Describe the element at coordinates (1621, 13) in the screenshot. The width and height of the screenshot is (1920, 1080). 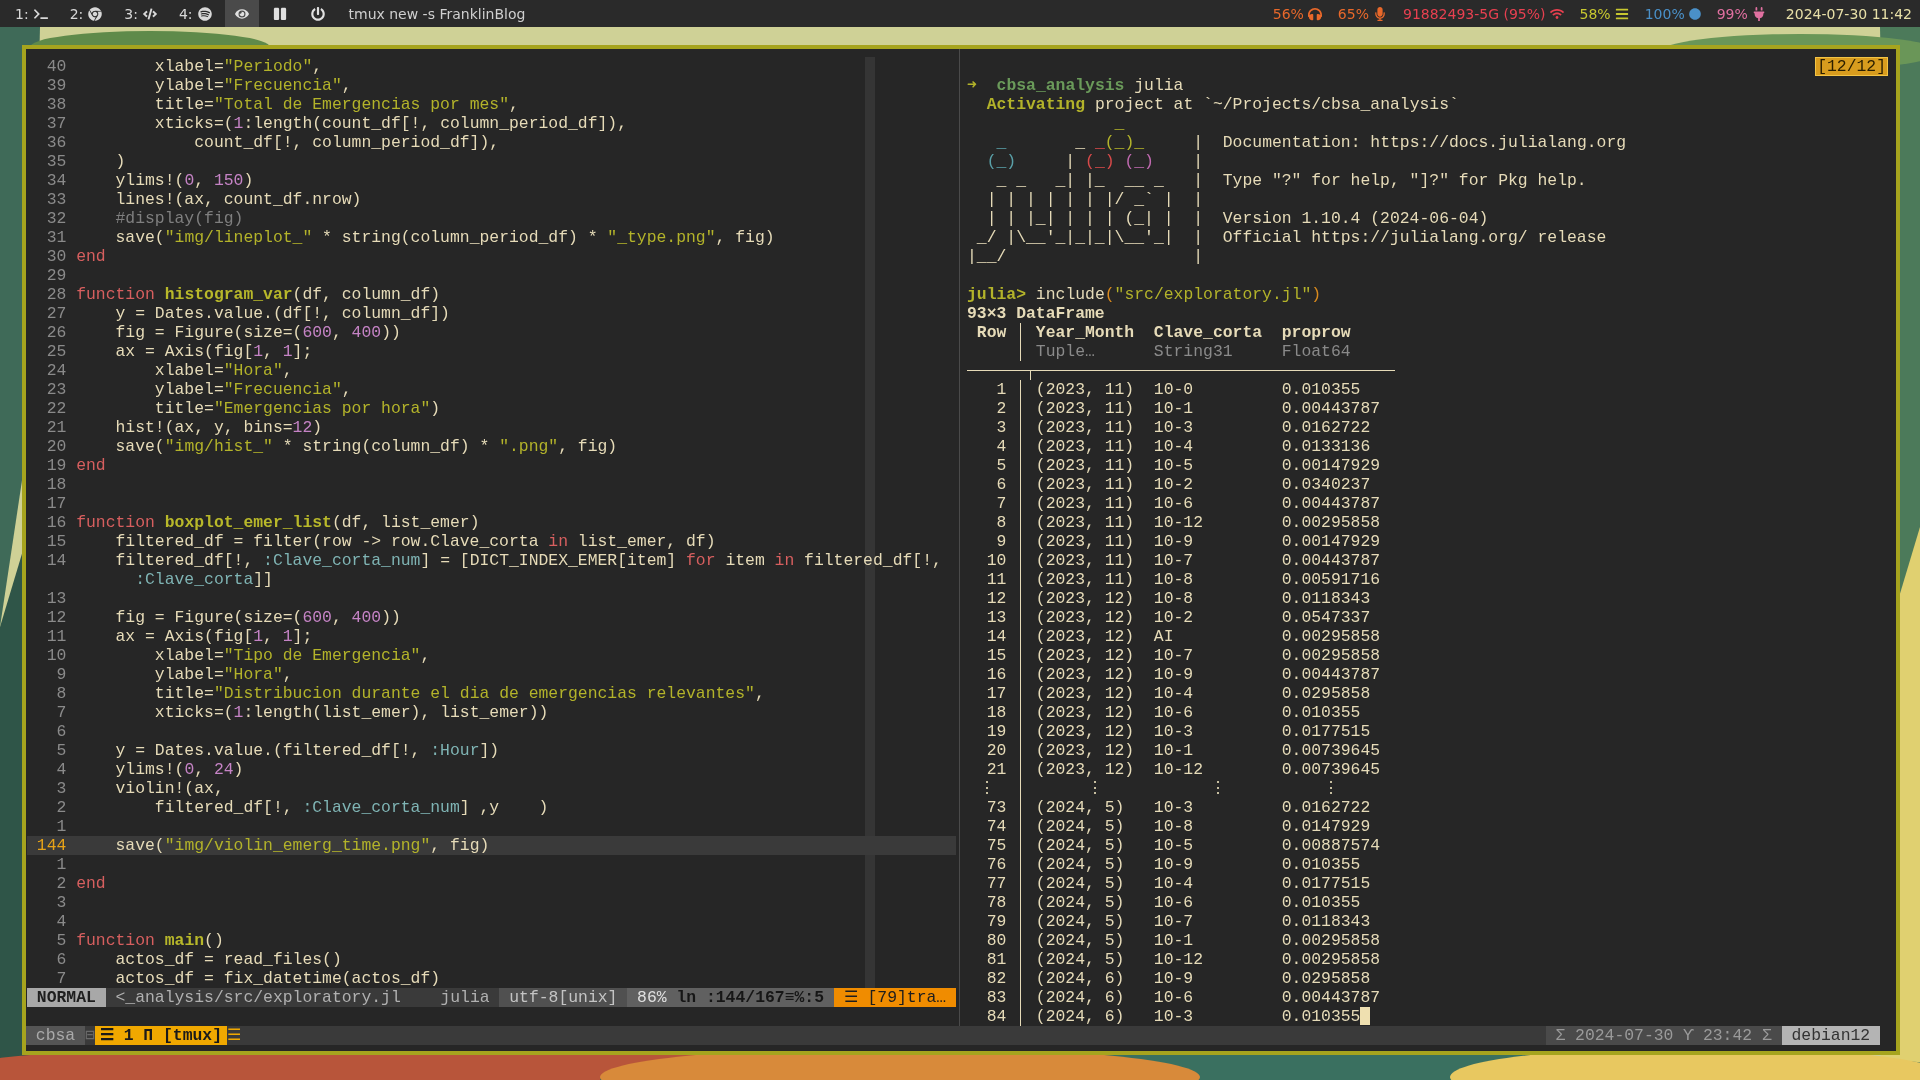
I see `menu-icon` at that location.